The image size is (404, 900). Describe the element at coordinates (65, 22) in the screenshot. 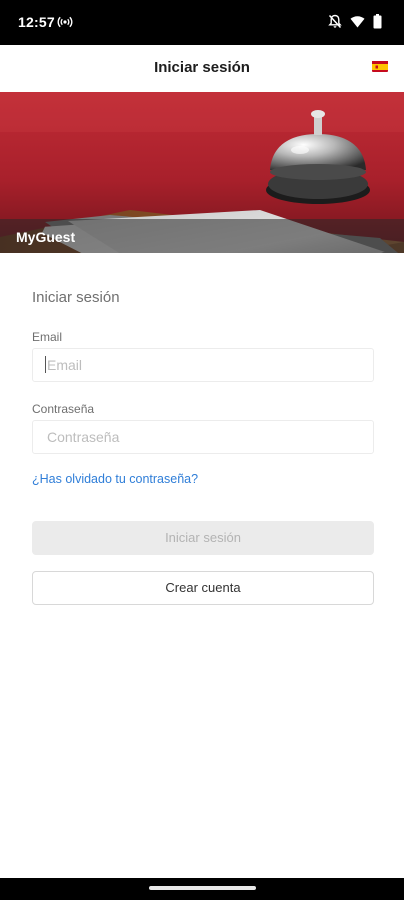

I see `radio-signal-icon` at that location.